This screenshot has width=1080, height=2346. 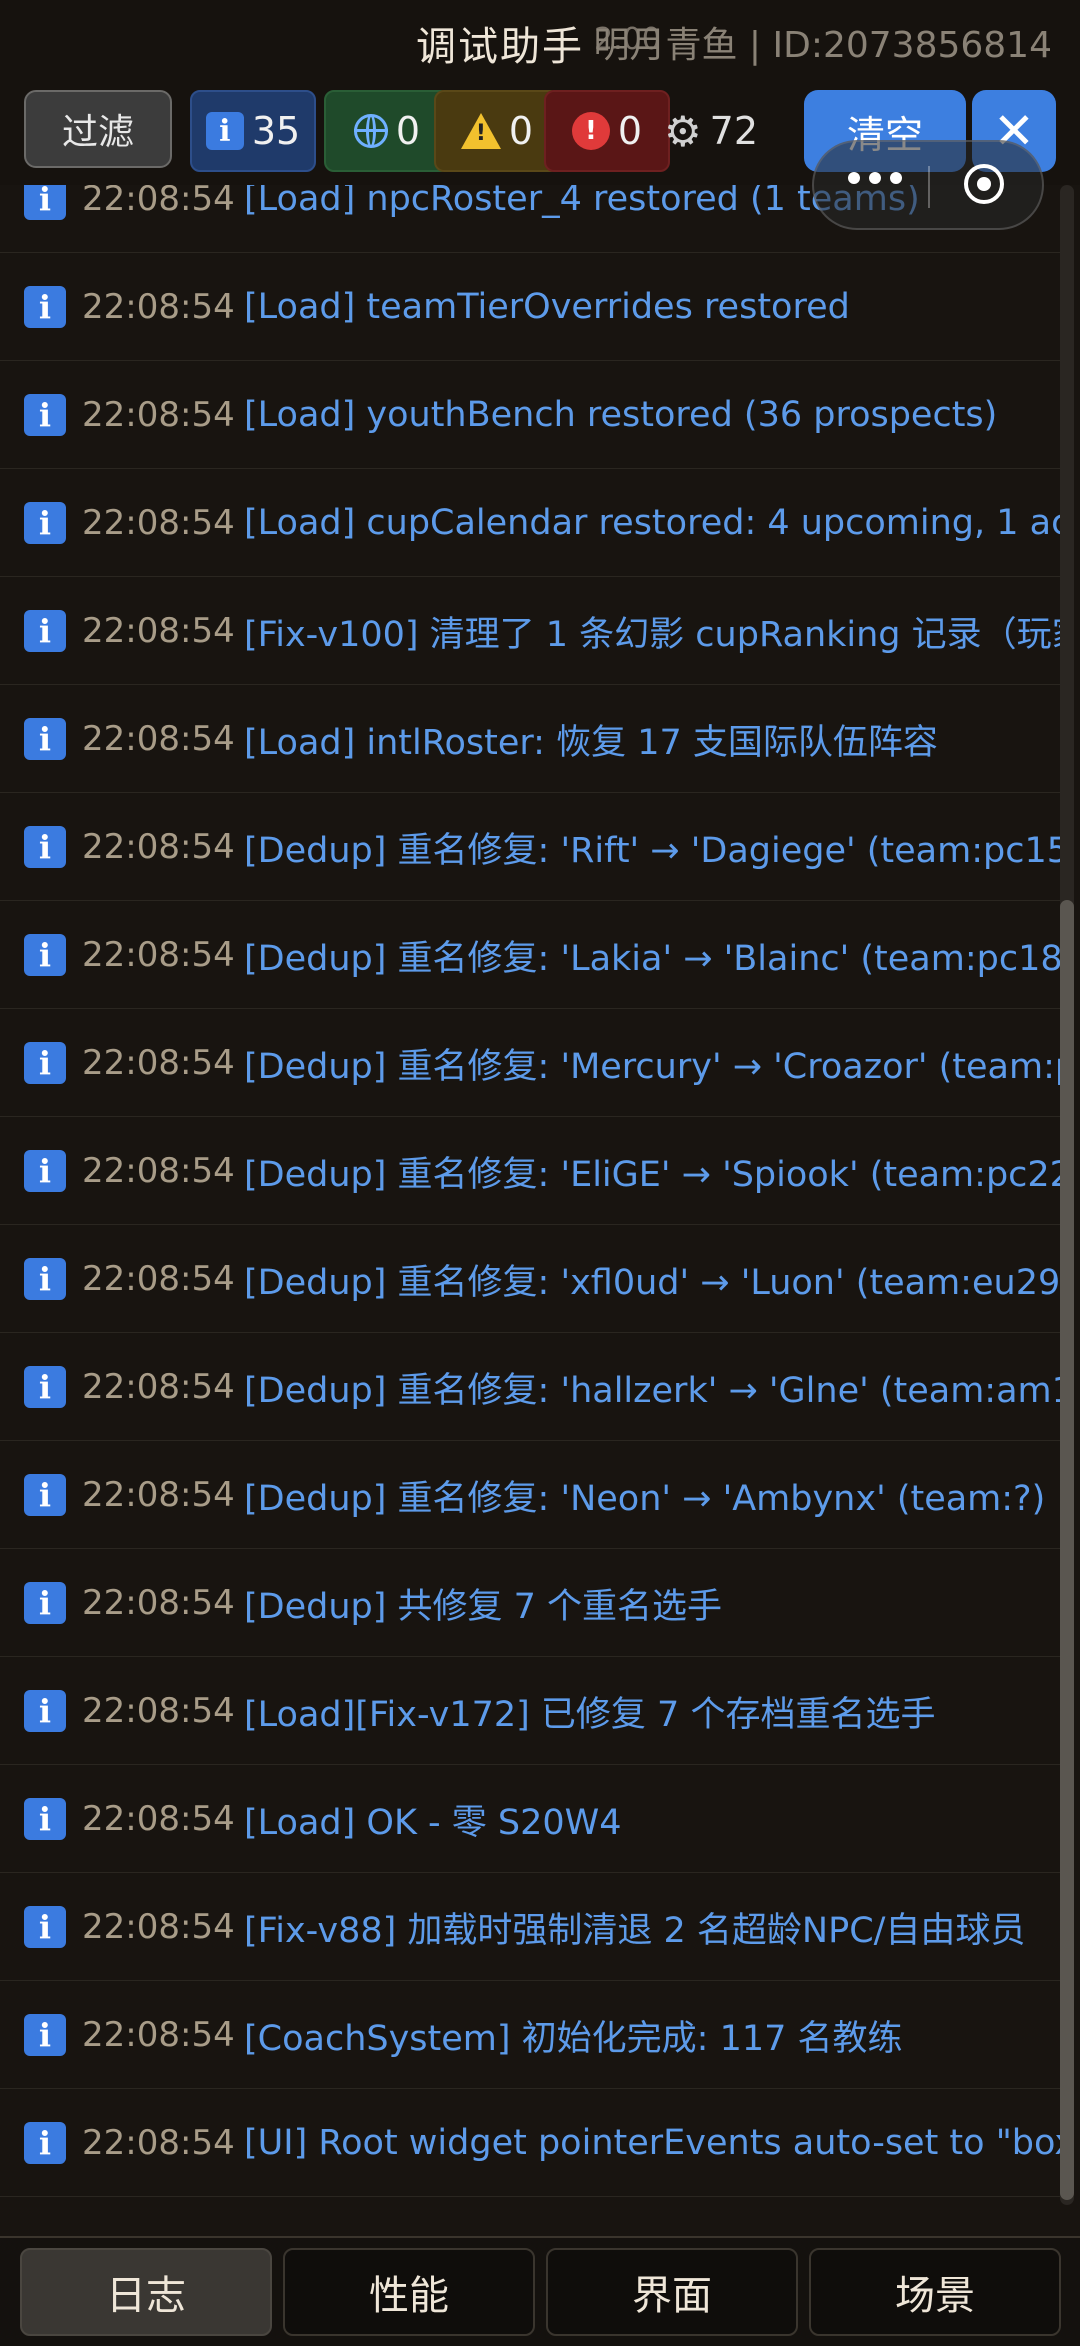 I want to click on scroll-thumb, so click(x=1067, y=1550).